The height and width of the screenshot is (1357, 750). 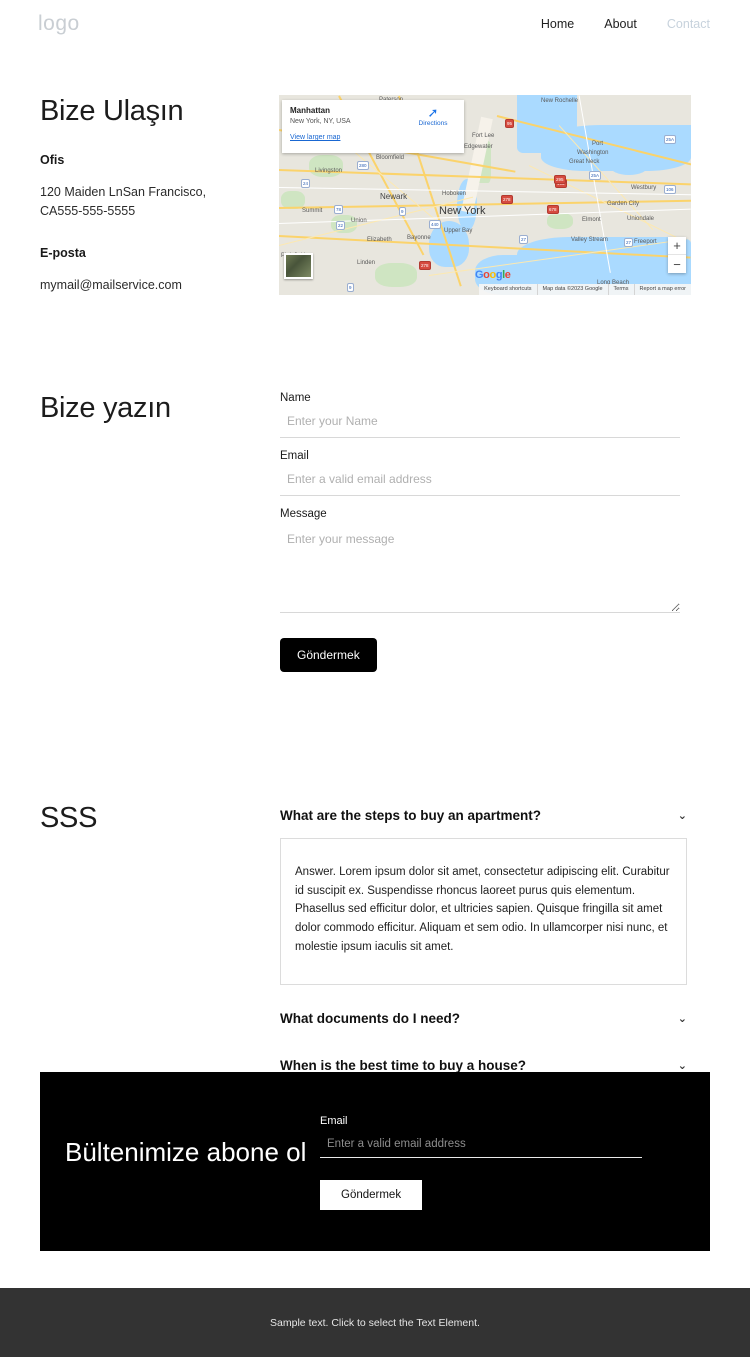 I want to click on faq-question-text: What are the steps to buy an apartment?, so click(x=411, y=816).